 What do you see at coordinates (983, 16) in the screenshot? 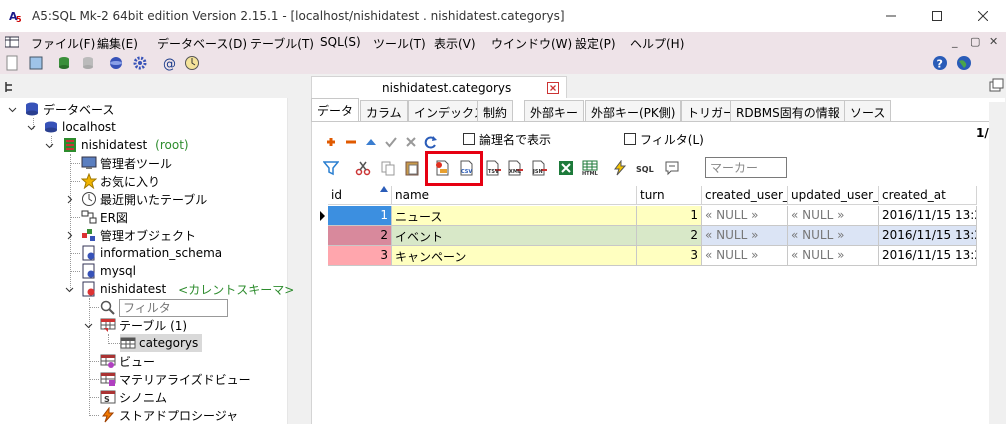
I see `close-button` at bounding box center [983, 16].